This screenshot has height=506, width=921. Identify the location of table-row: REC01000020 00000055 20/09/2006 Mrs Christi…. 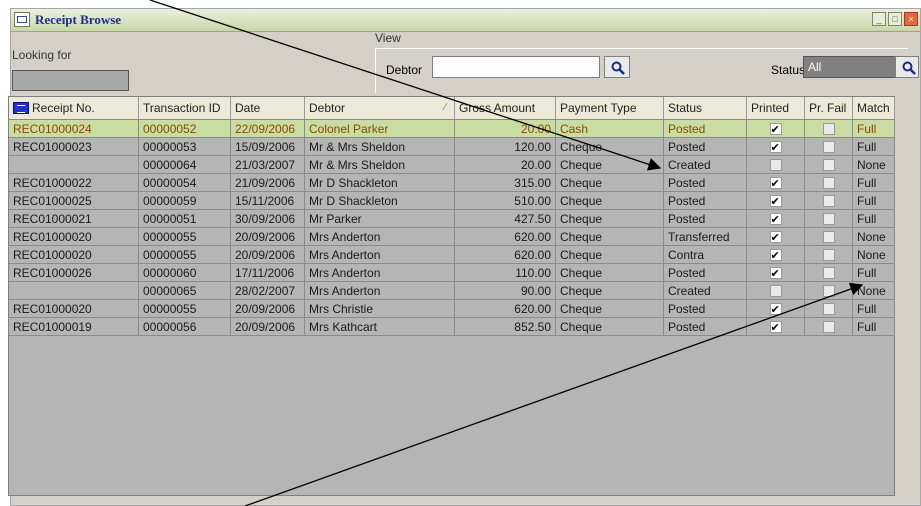
(452, 309).